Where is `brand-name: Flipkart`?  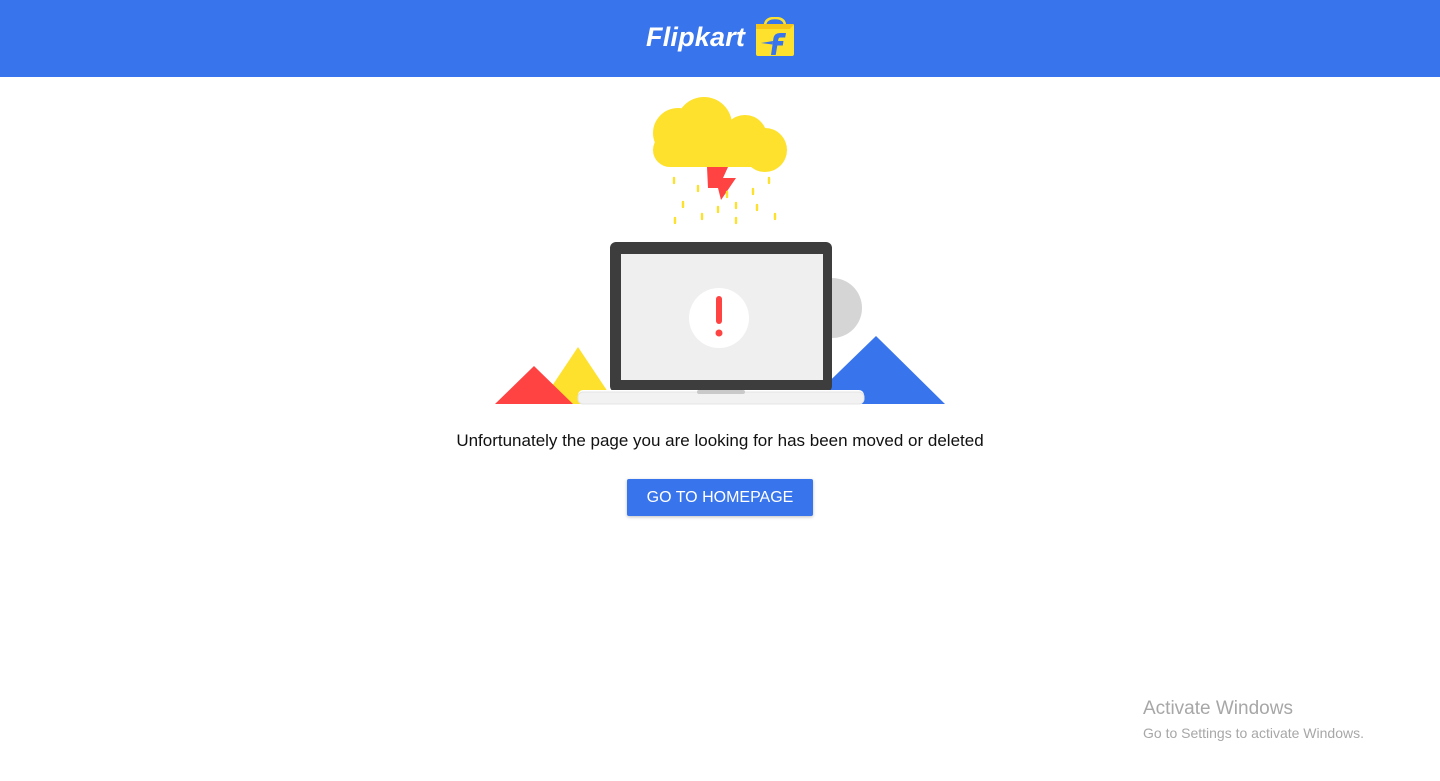 brand-name: Flipkart is located at coordinates (696, 36).